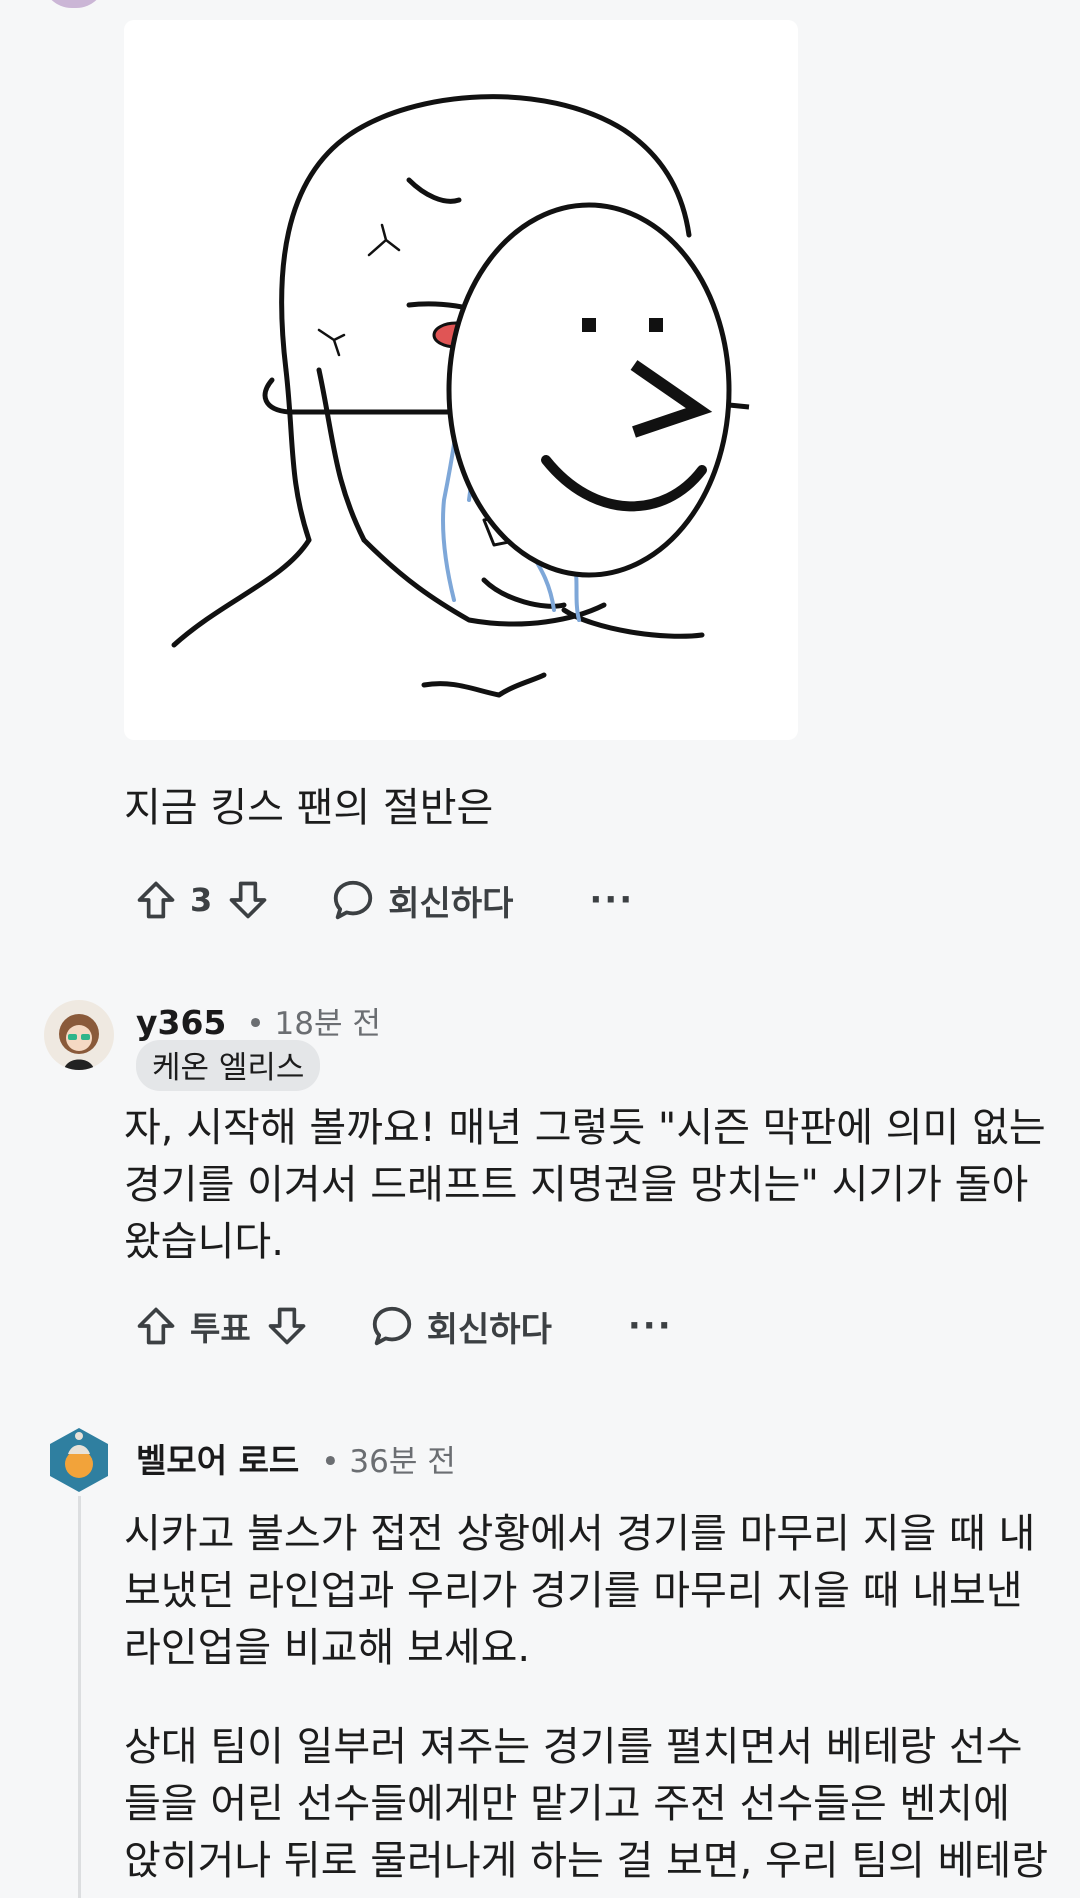 Image resolution: width=1080 pixels, height=1898 pixels. I want to click on comment-actions: 3 회신하다 ···, so click(384, 900).